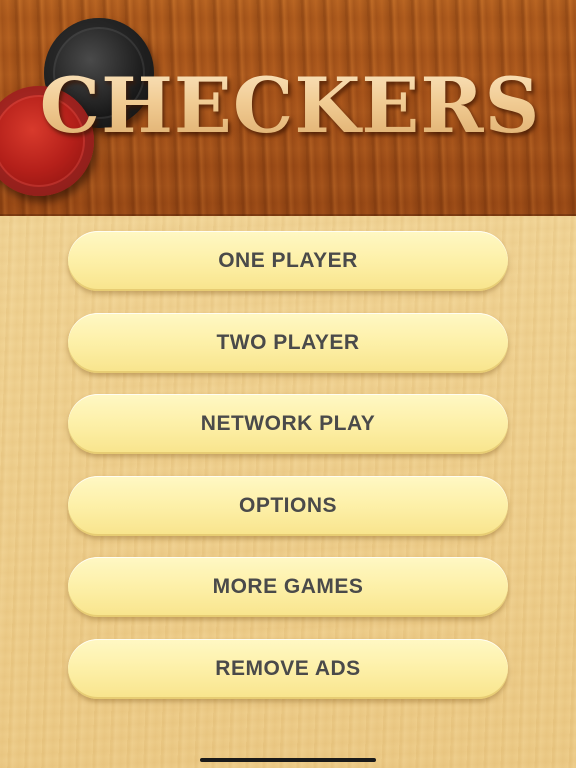  I want to click on two-player-label: TWO PLAYER, so click(288, 342).